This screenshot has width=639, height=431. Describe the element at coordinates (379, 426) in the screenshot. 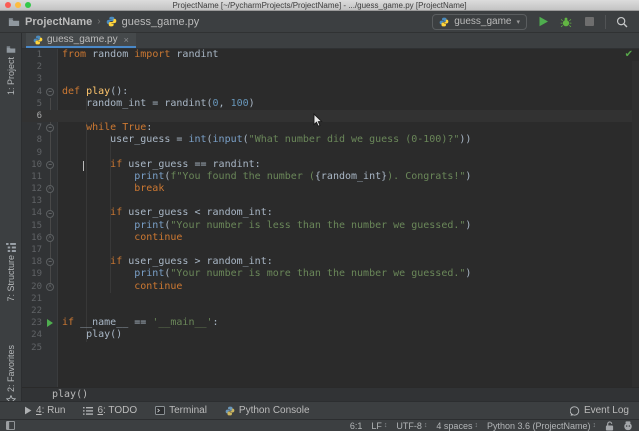

I see `status-line-ending: LF ↕` at that location.